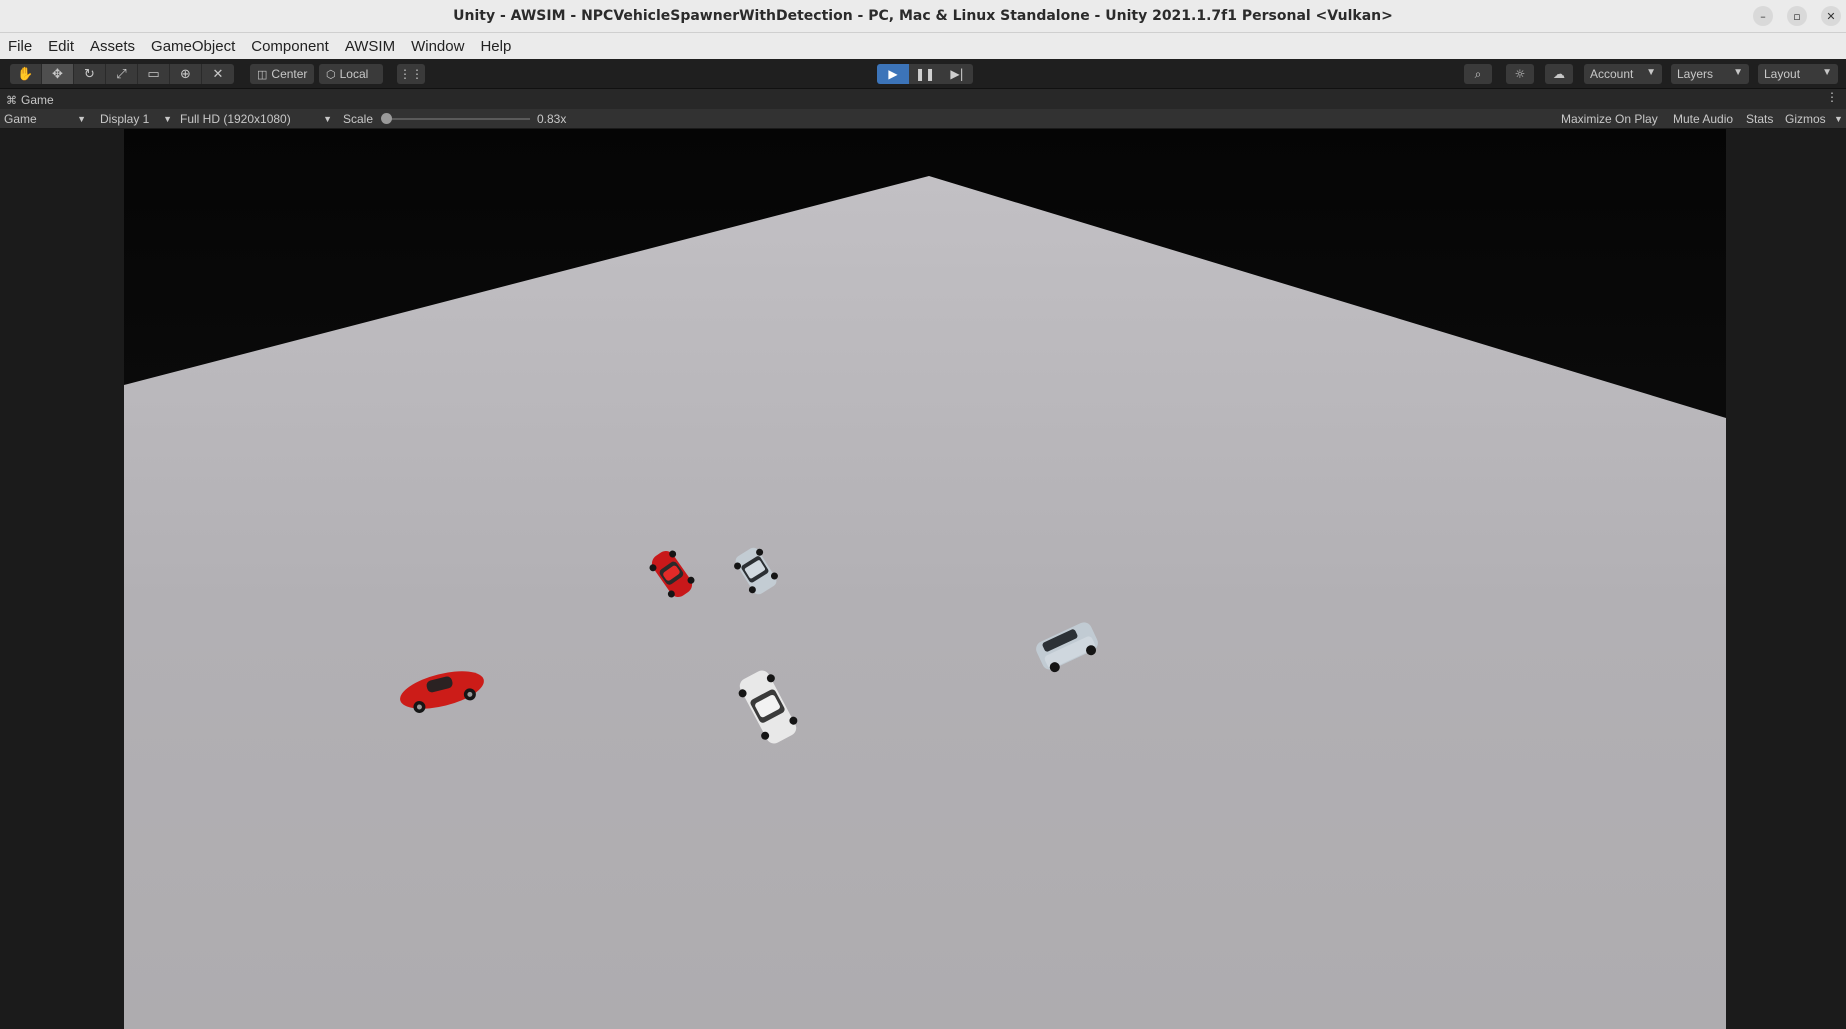  I want to click on search-icon: ⌕, so click(1478, 74).